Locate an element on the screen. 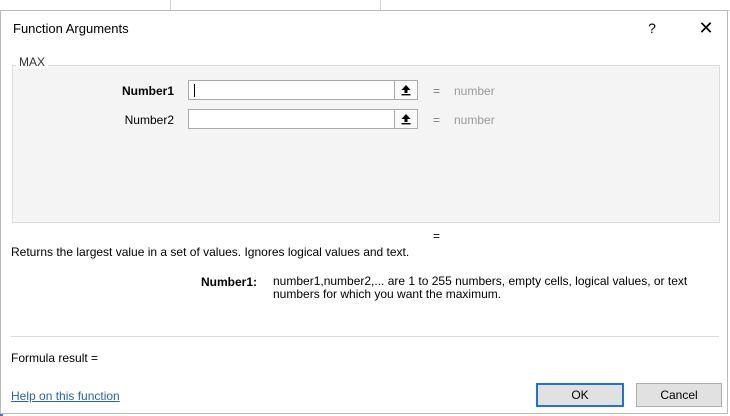  argument-row-number1: Number1 = number is located at coordinates (366, 91).